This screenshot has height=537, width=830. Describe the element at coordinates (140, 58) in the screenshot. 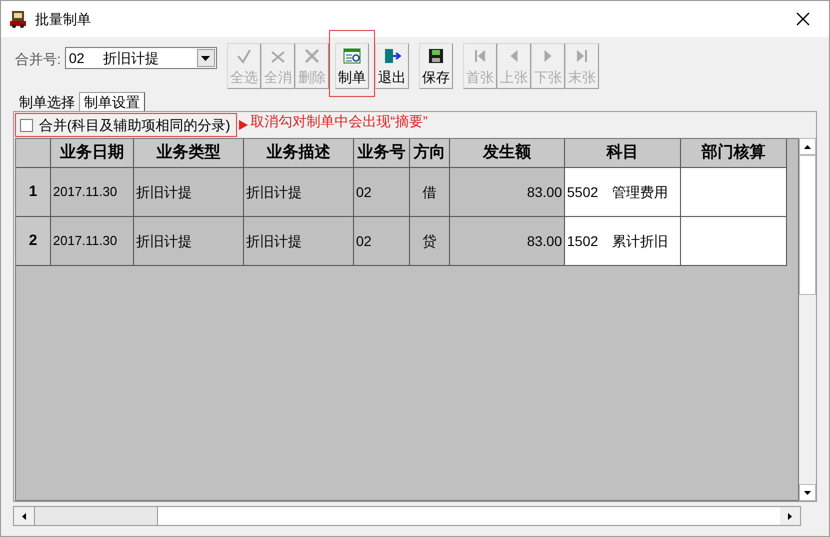

I see `merge-number-dropdown: 02 折旧计提` at that location.